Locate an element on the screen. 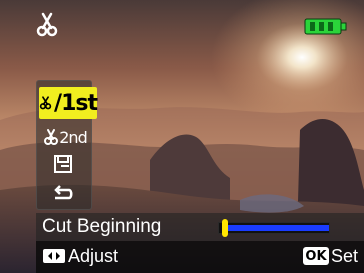 The image size is (364, 273). return-icon is located at coordinates (63, 192).